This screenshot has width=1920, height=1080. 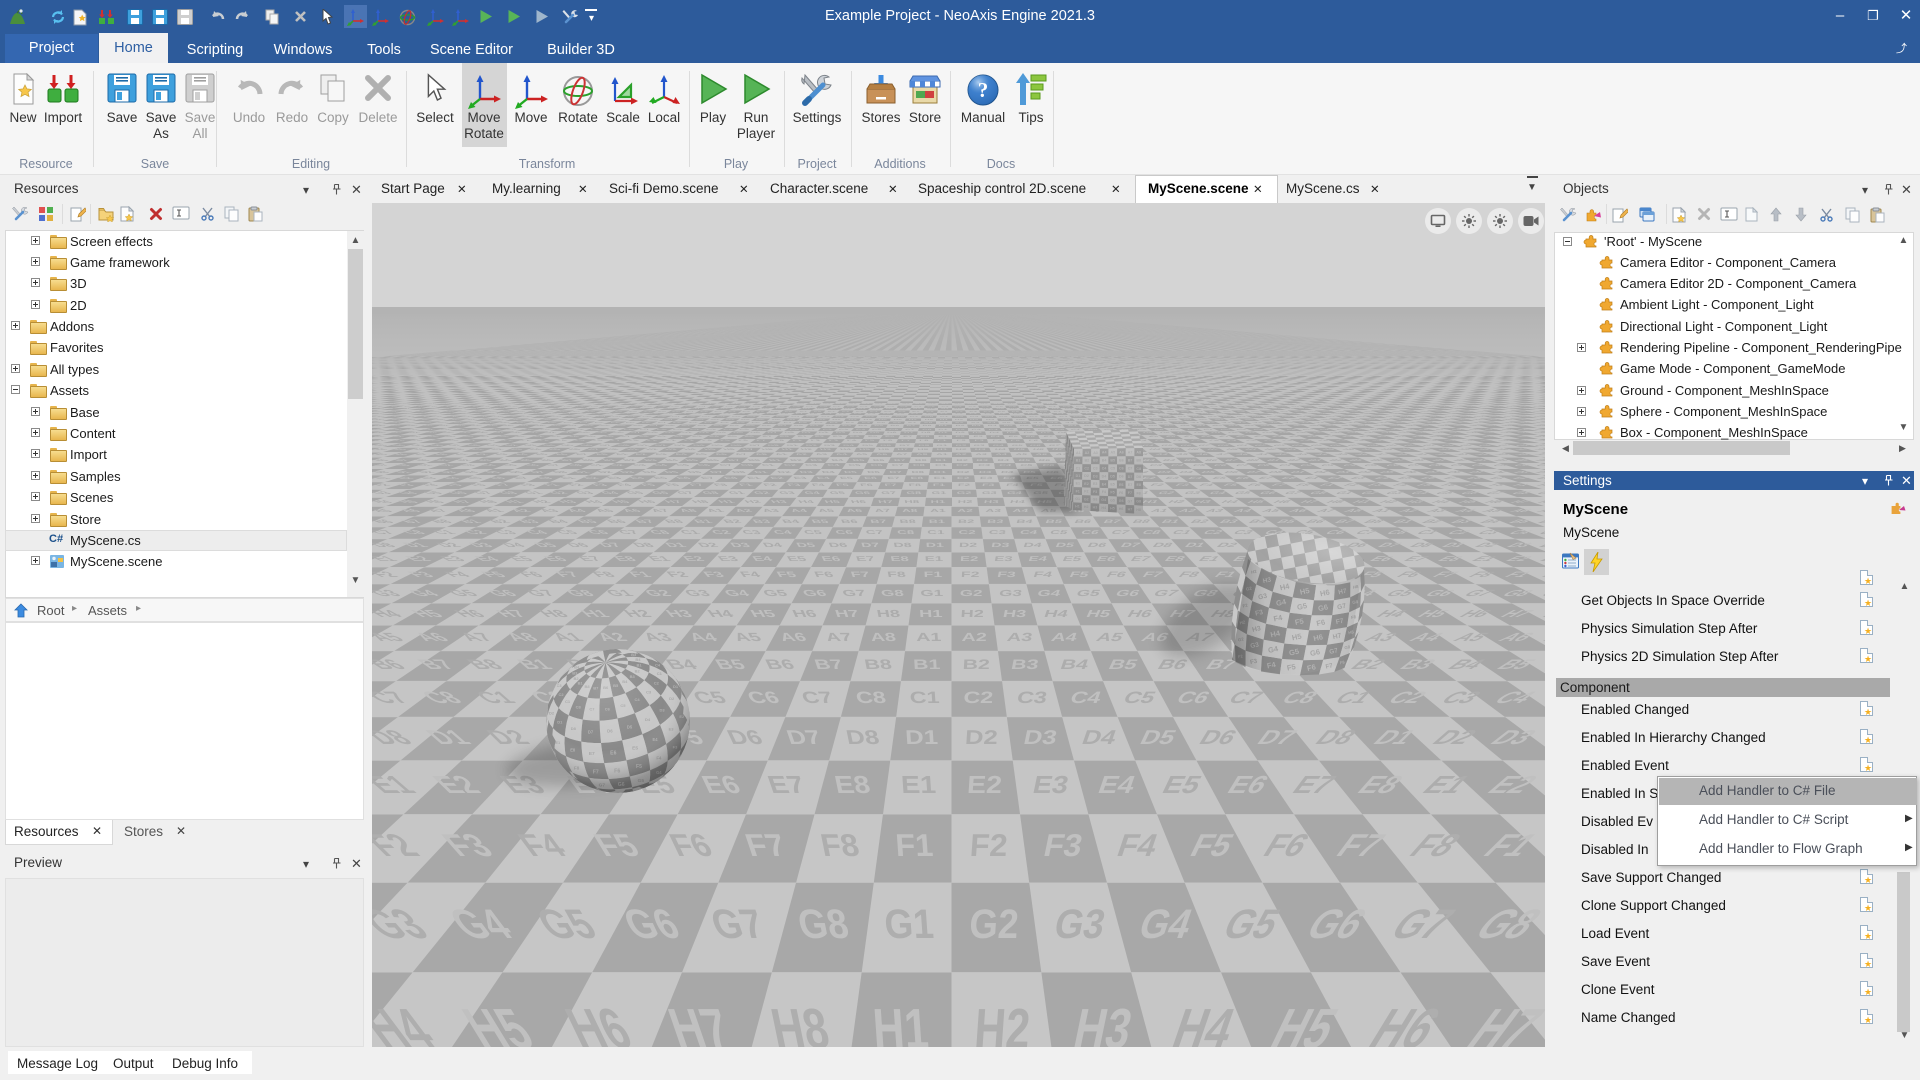 I want to click on svg-text: E3, so click(x=978, y=437).